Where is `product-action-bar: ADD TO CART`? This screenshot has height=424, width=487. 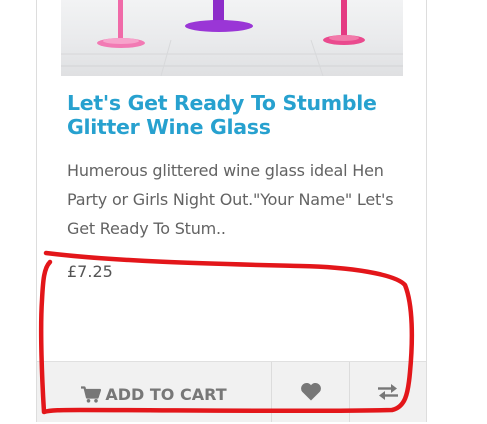 product-action-bar: ADD TO CART is located at coordinates (231, 391).